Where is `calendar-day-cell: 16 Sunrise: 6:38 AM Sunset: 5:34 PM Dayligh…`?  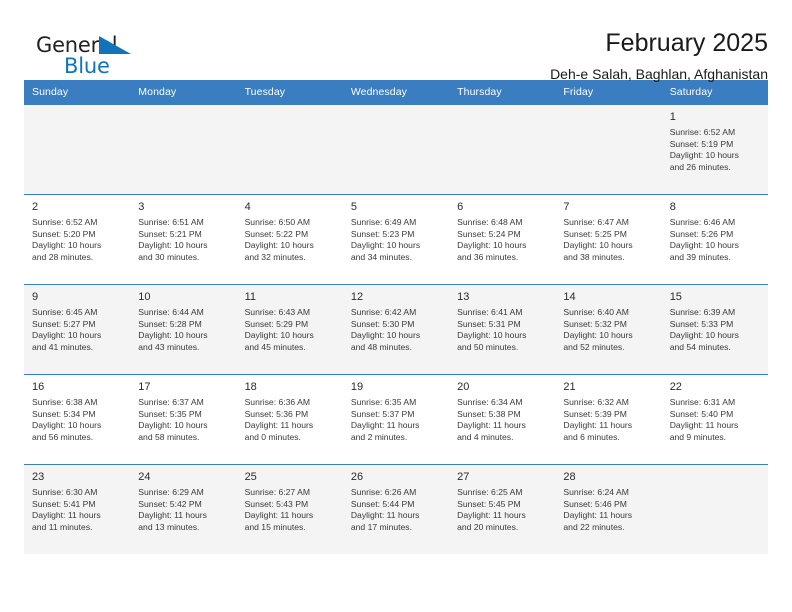
calendar-day-cell: 16 Sunrise: 6:38 AM Sunset: 5:34 PM Dayligh… is located at coordinates (77, 419).